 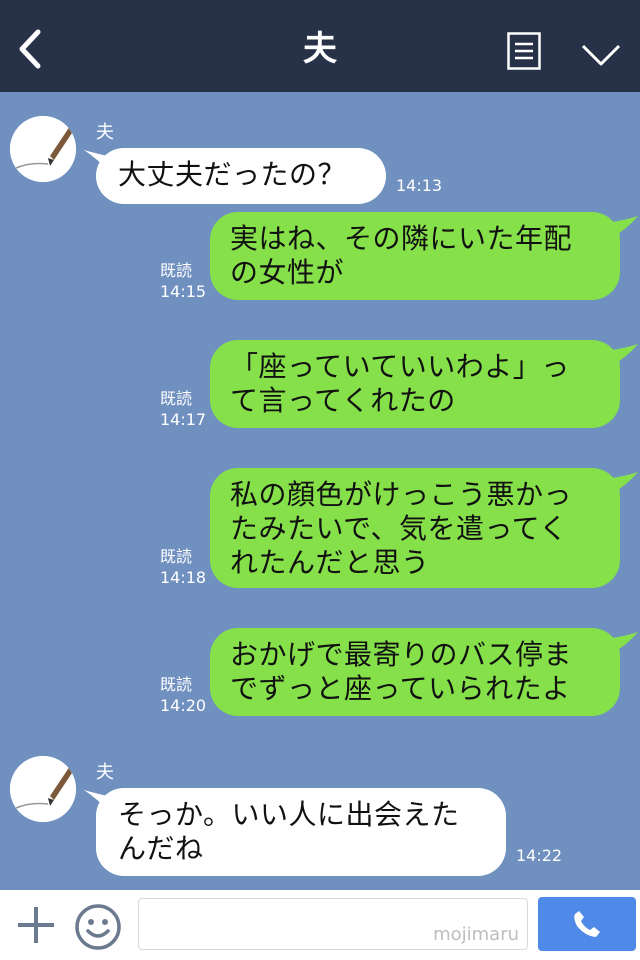 I want to click on phone-icon, so click(x=587, y=924).